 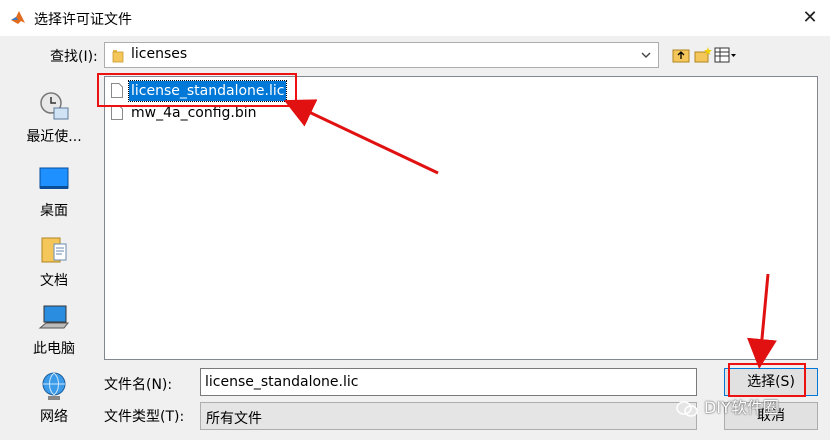 What do you see at coordinates (767, 380) in the screenshot?
I see `annotation-box-select` at bounding box center [767, 380].